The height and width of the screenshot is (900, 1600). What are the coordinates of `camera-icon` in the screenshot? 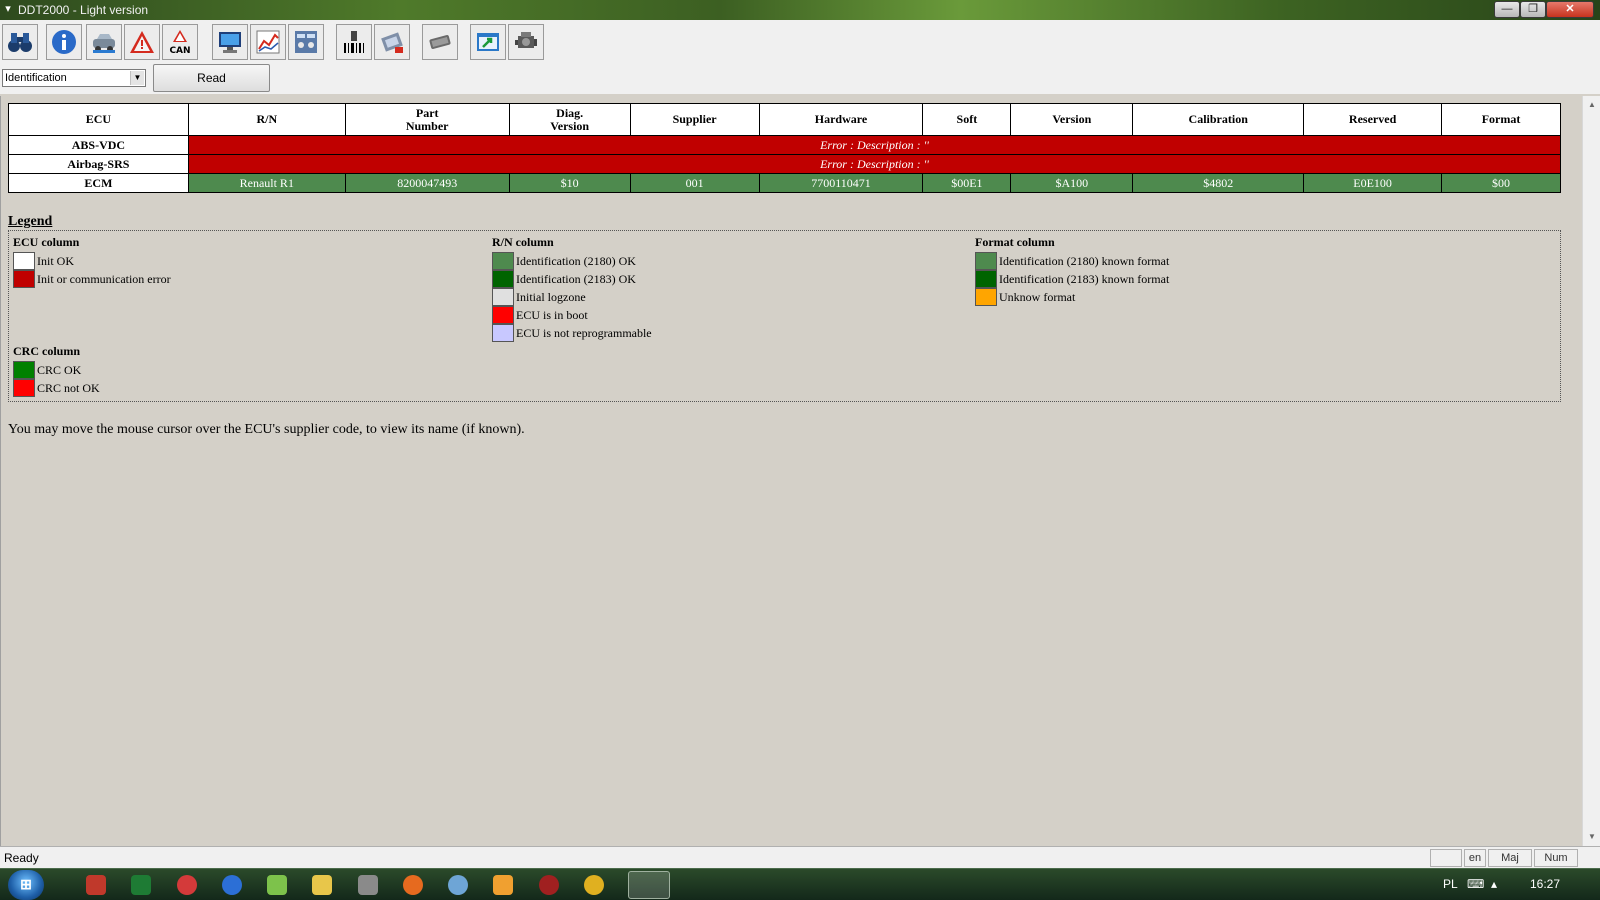 It's located at (368, 885).